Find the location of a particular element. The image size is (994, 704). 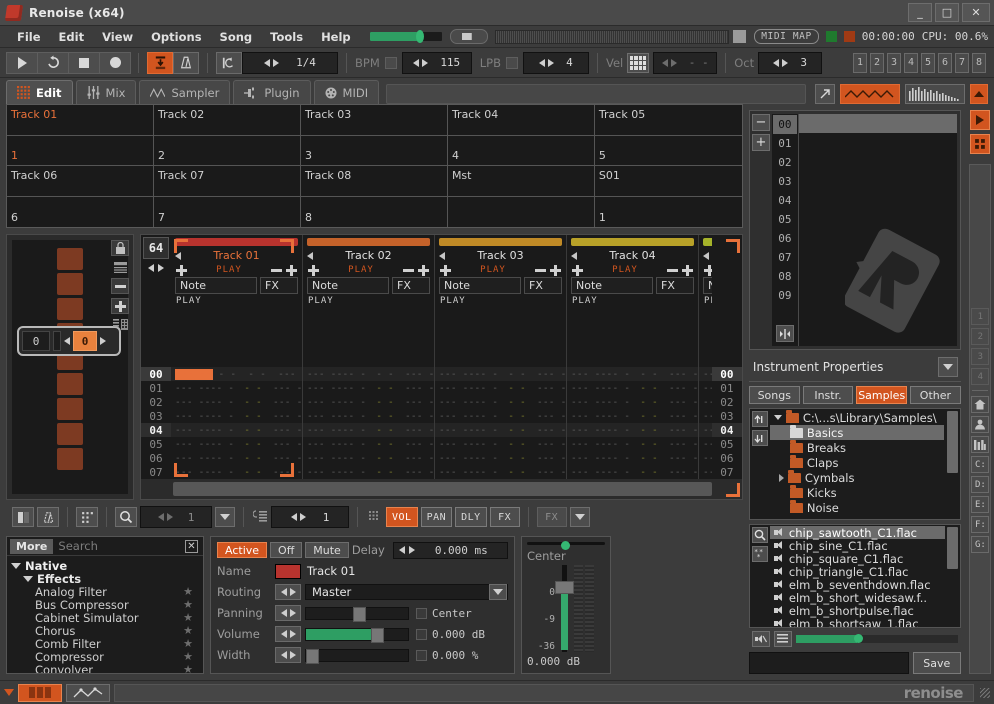

metronome-button is located at coordinates (186, 62).